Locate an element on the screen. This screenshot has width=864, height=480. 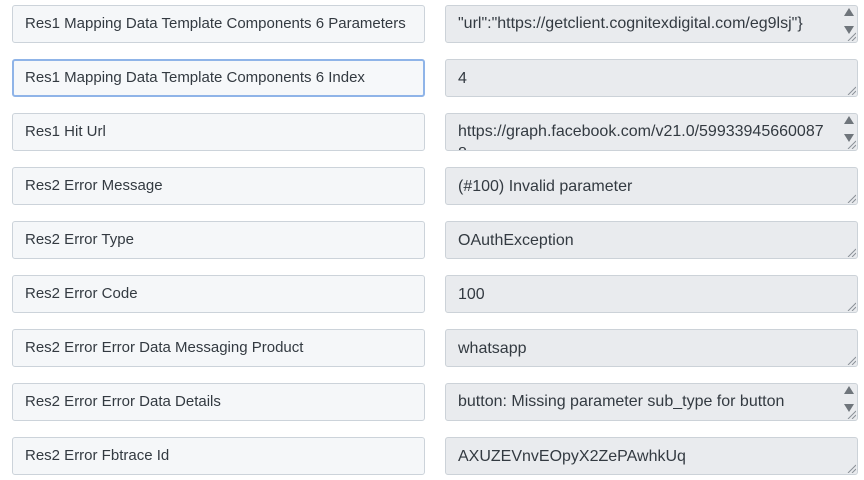
mapping-row: Res2 Error Type OAuthException is located at coordinates (432, 240).